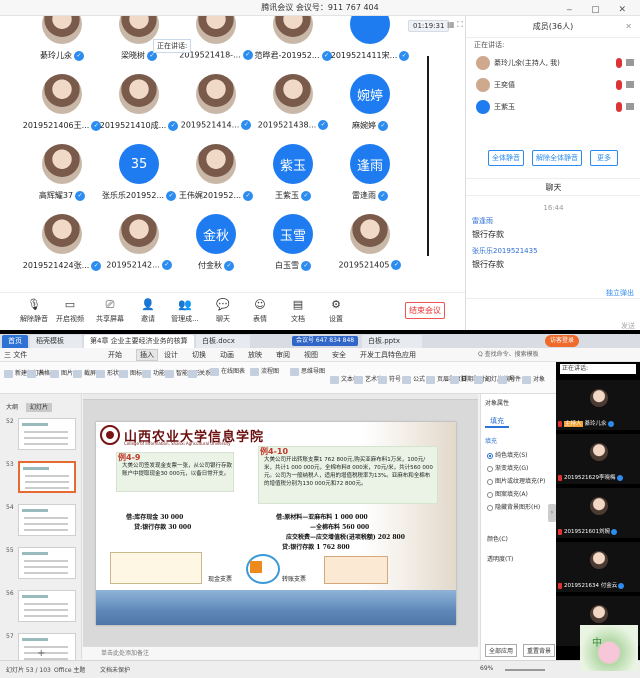 This screenshot has height=678, width=640. What do you see at coordinates (370, 173) in the screenshot?
I see `participant-tile: 逢雨 雷逢雨 ✓` at bounding box center [370, 173].